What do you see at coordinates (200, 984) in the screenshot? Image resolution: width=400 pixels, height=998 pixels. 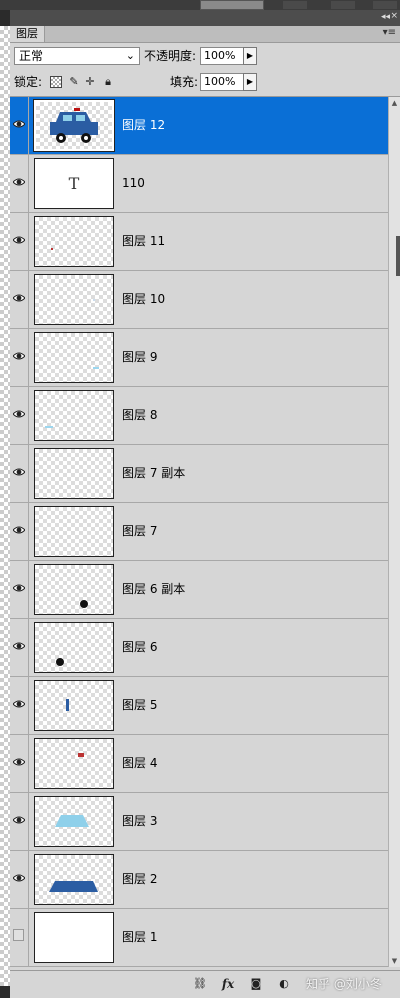 I see `link-layers-icon: ⛓︎` at bounding box center [200, 984].